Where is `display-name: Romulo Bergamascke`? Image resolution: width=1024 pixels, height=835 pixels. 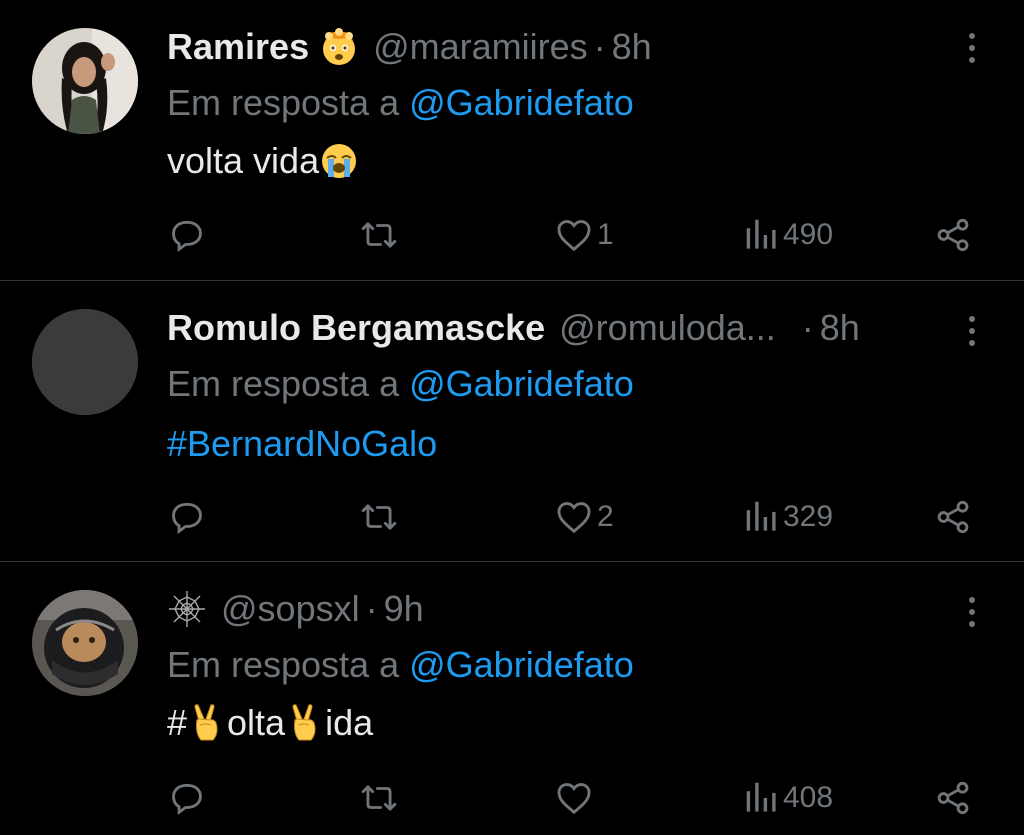 display-name: Romulo Bergamascke is located at coordinates (356, 328).